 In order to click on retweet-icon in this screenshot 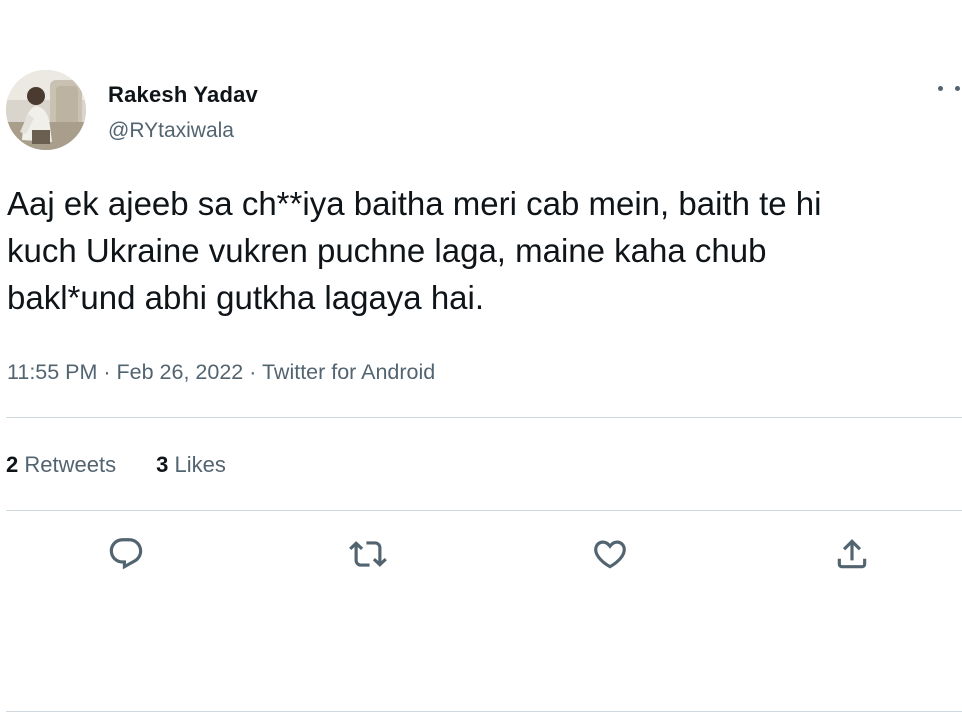, I will do `click(368, 554)`.